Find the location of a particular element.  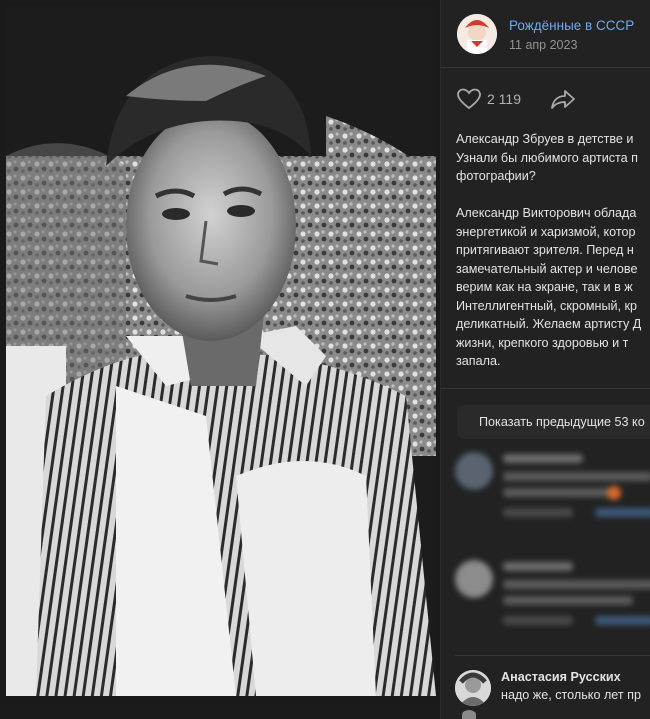

post-header: Рождённые в СССР 11 апр 2023 is located at coordinates (553, 37).